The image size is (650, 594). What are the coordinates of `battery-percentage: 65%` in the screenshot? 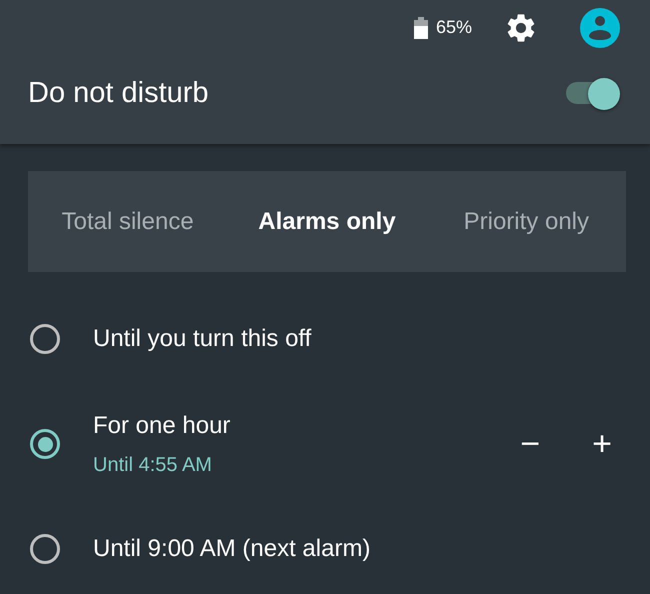 It's located at (454, 27).